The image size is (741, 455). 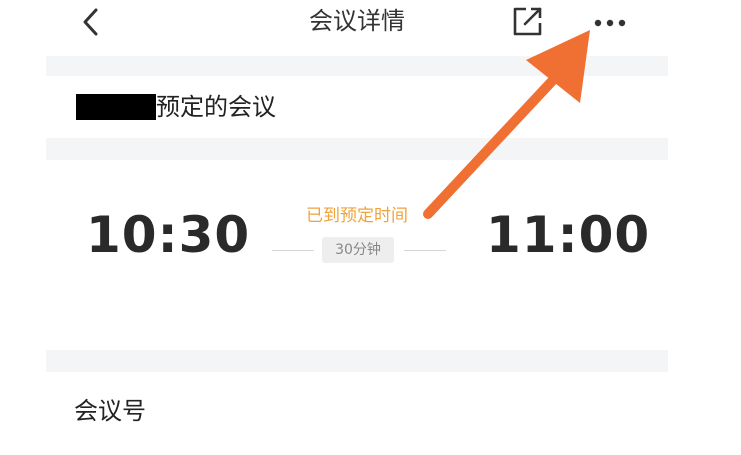 I want to click on more-horizontal-icon, so click(x=610, y=23).